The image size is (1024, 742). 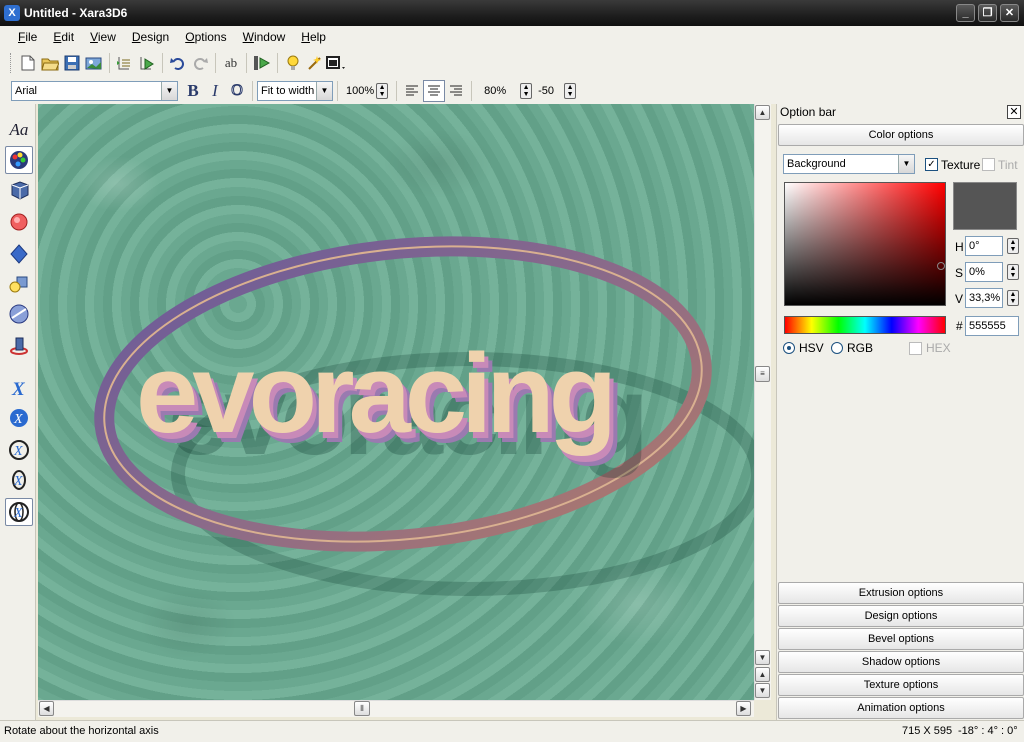 I want to click on menu-window: Window, so click(x=264, y=37).